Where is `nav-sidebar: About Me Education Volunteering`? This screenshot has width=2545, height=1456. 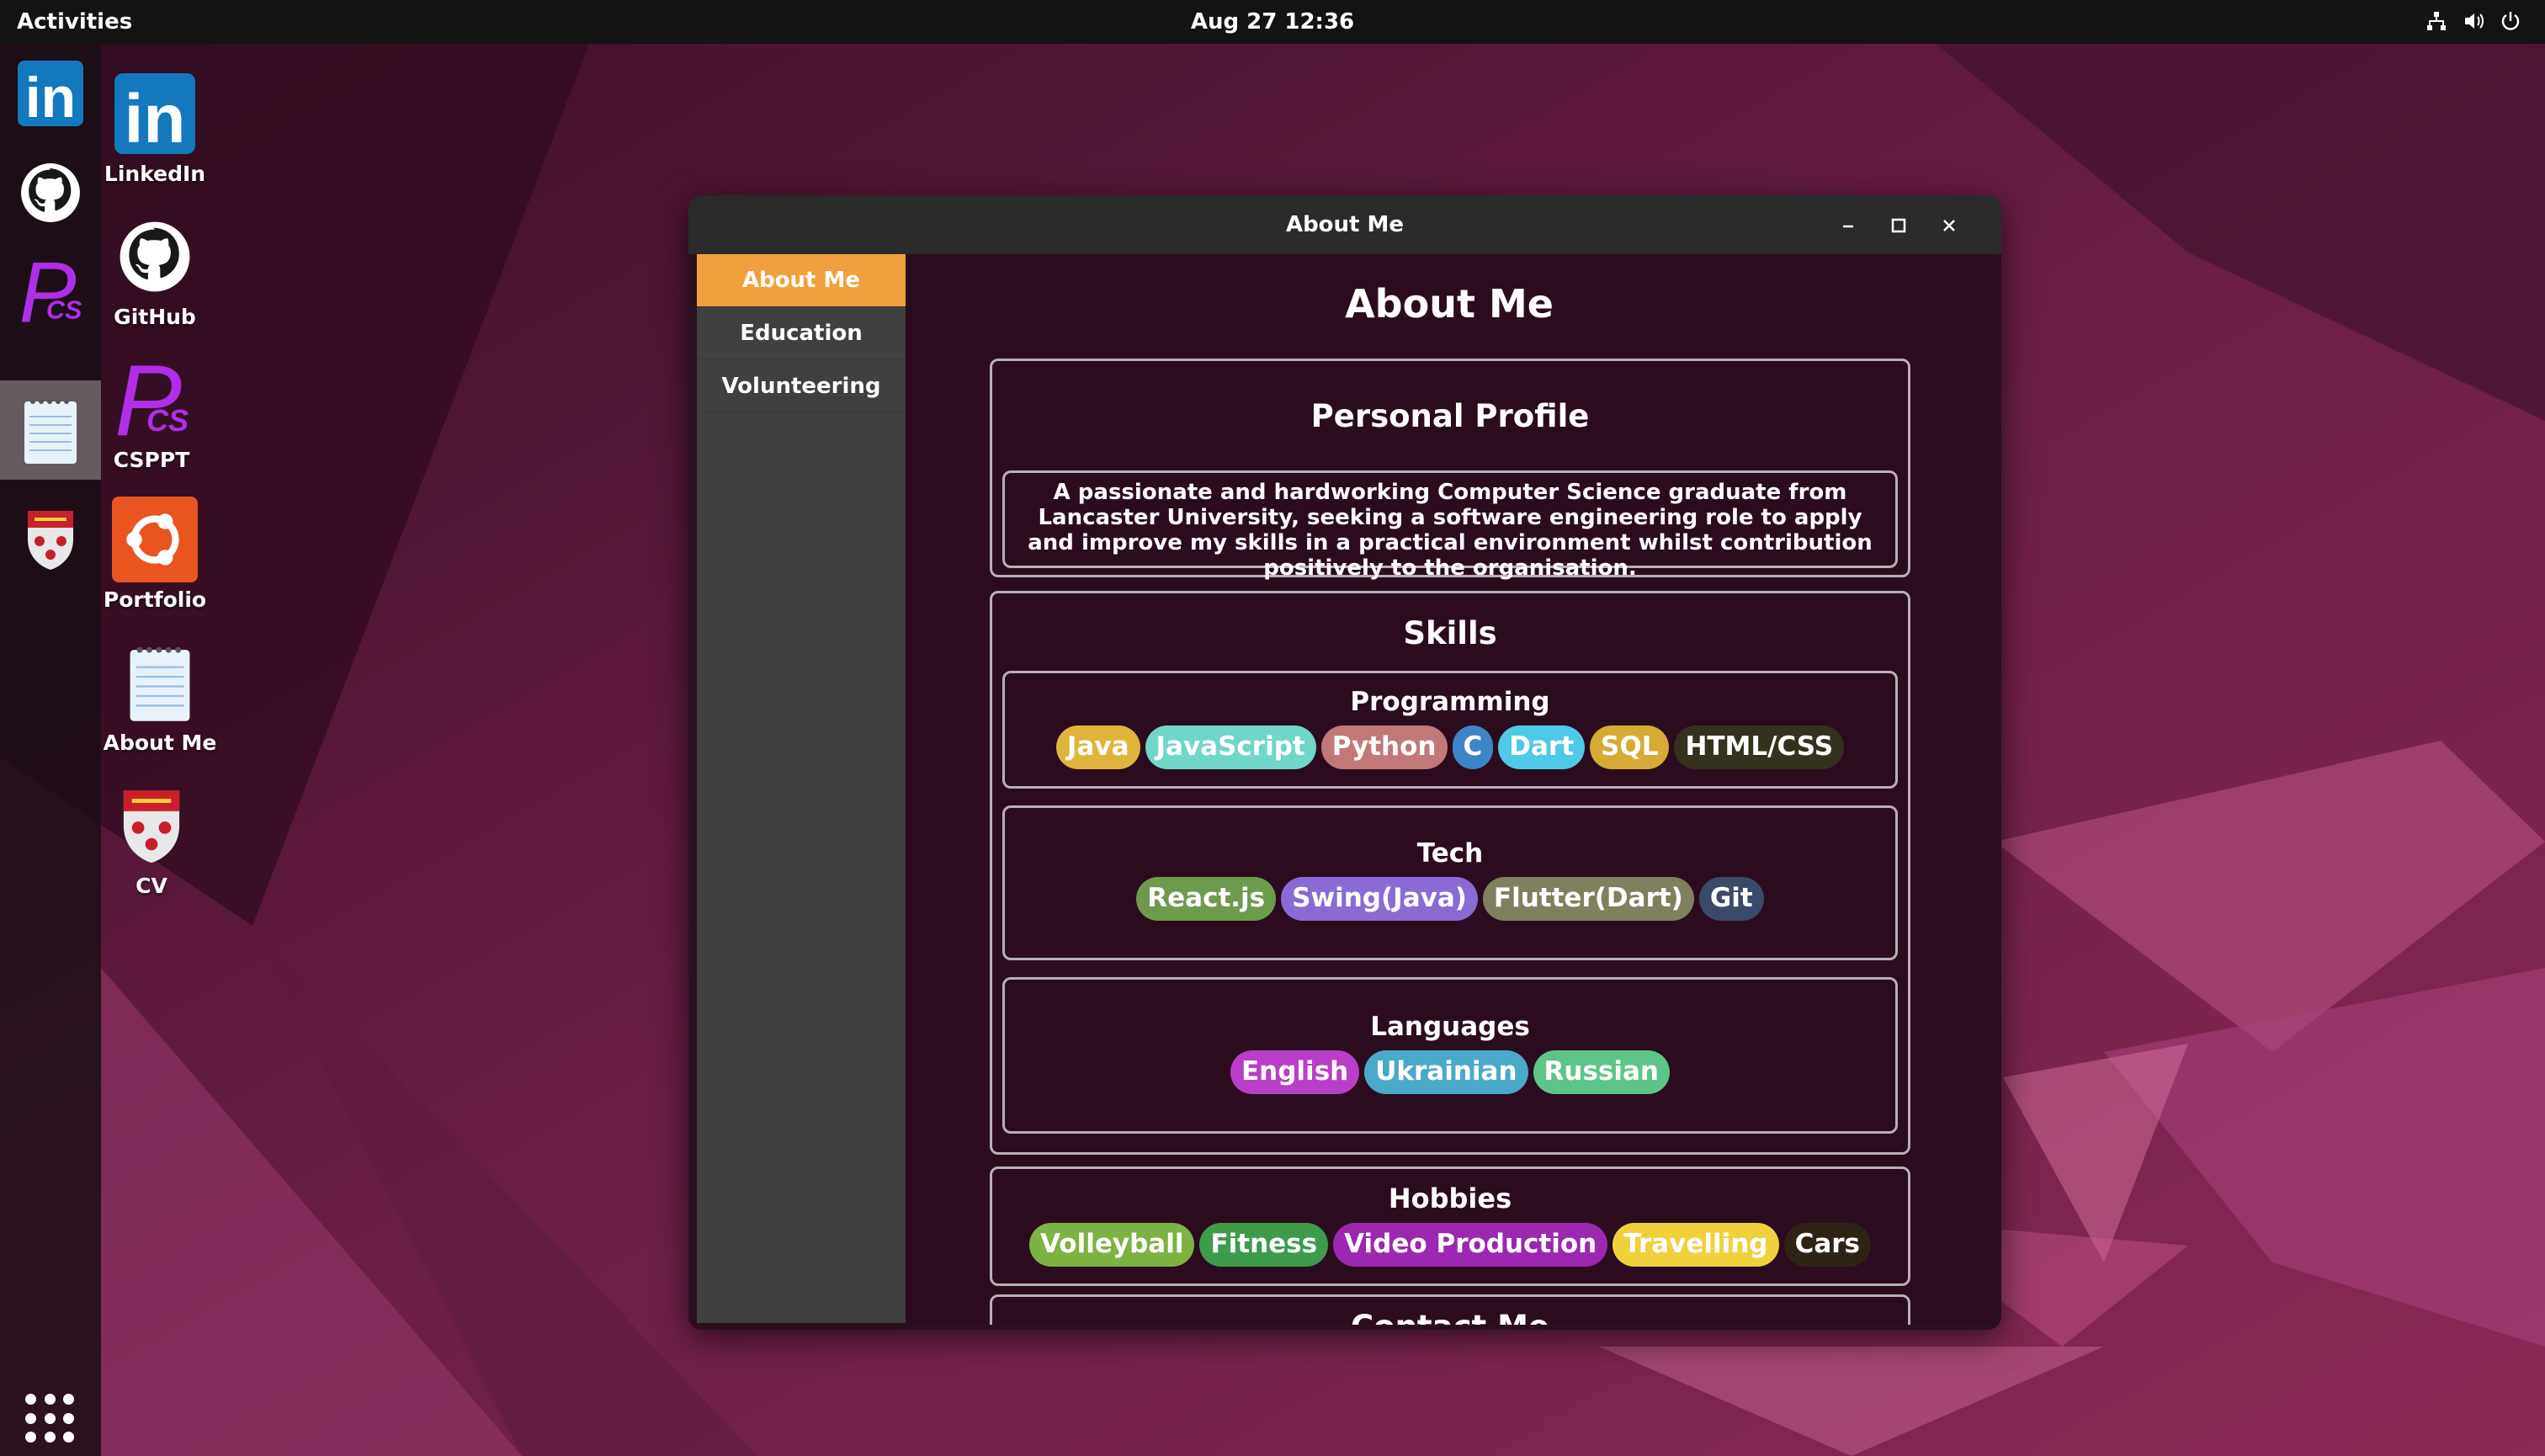 nav-sidebar: About Me Education Volunteering is located at coordinates (801, 788).